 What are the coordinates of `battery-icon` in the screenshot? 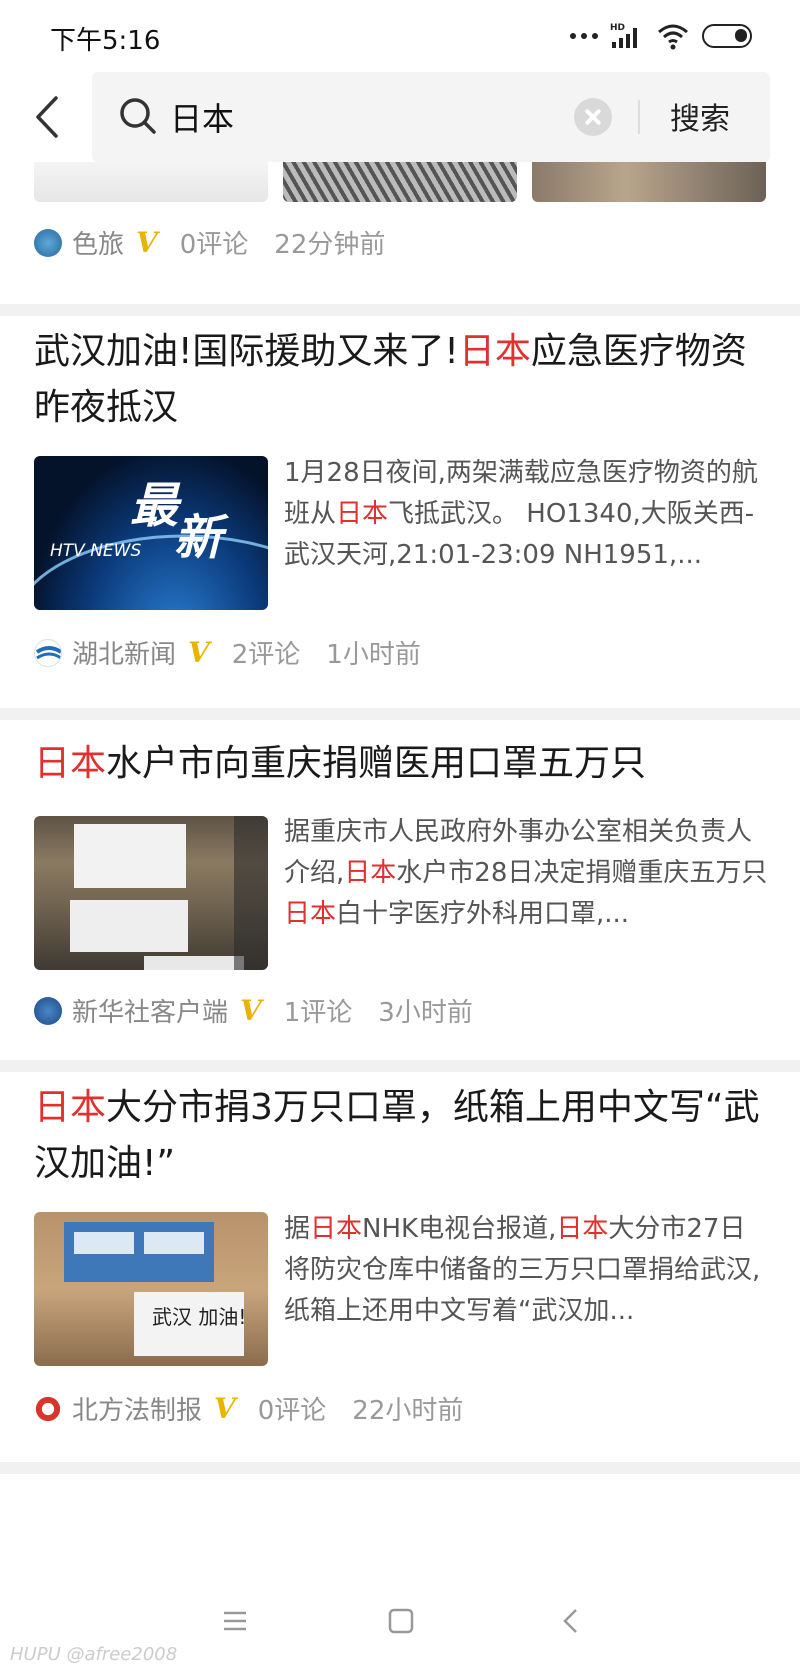 It's located at (727, 36).